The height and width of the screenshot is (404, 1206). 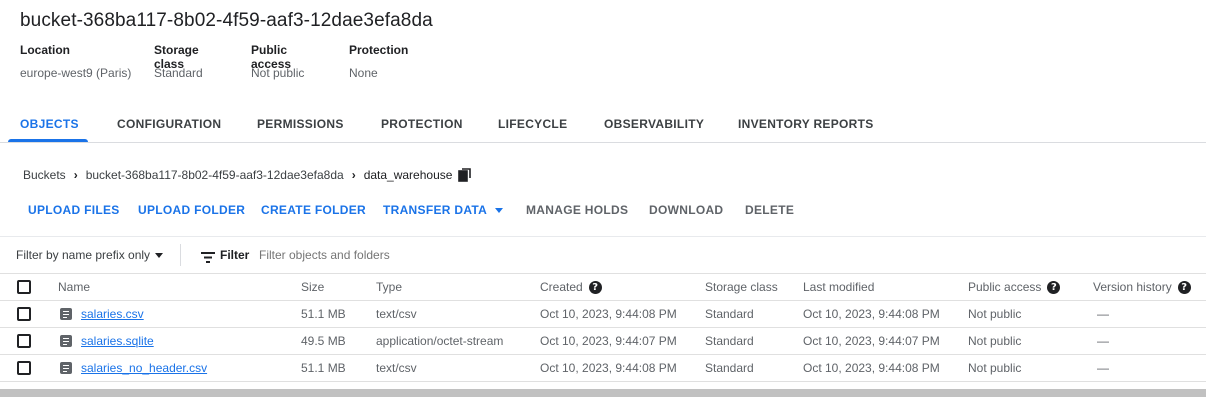 I want to click on tab-protection: PROTECTION, so click(x=422, y=124).